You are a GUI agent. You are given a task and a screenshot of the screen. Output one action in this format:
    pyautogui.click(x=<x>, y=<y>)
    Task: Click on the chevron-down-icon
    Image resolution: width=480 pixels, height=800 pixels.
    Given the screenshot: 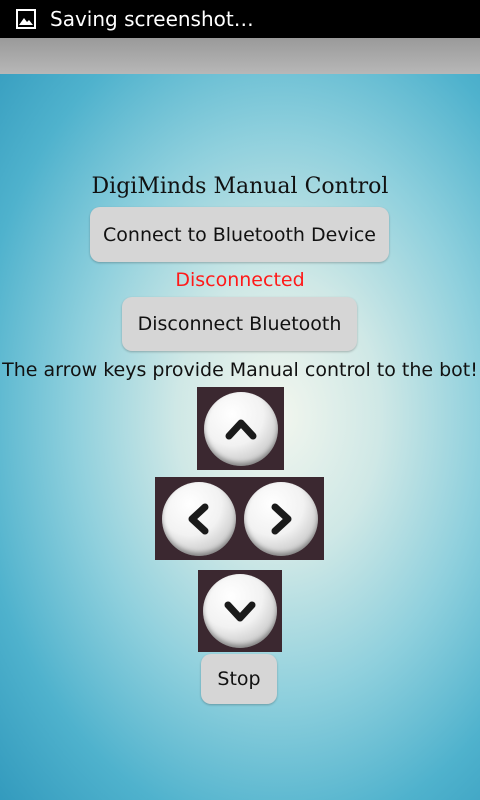 What is the action you would take?
    pyautogui.click(x=240, y=611)
    